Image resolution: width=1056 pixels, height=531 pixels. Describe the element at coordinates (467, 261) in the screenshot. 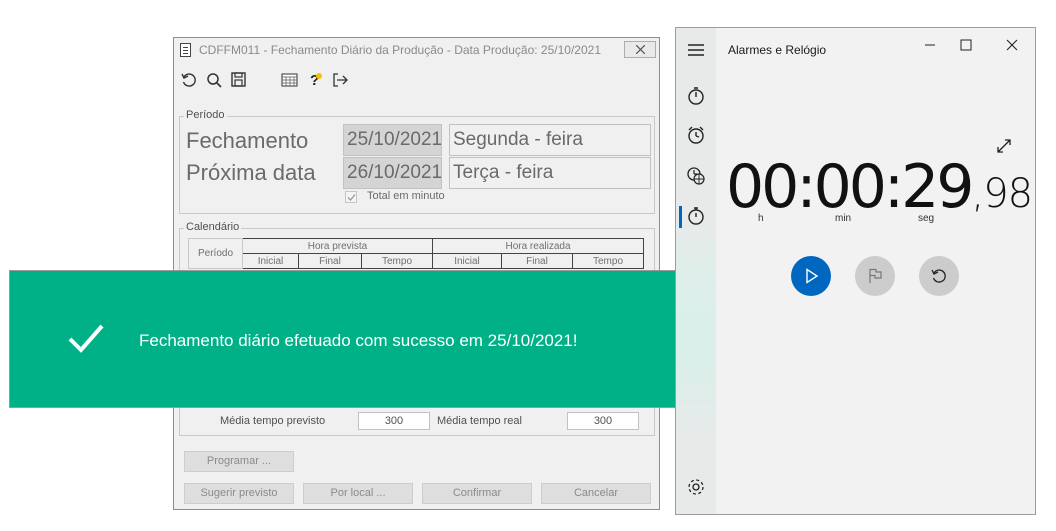

I see `sub-header-inicial-real: Inicial` at that location.